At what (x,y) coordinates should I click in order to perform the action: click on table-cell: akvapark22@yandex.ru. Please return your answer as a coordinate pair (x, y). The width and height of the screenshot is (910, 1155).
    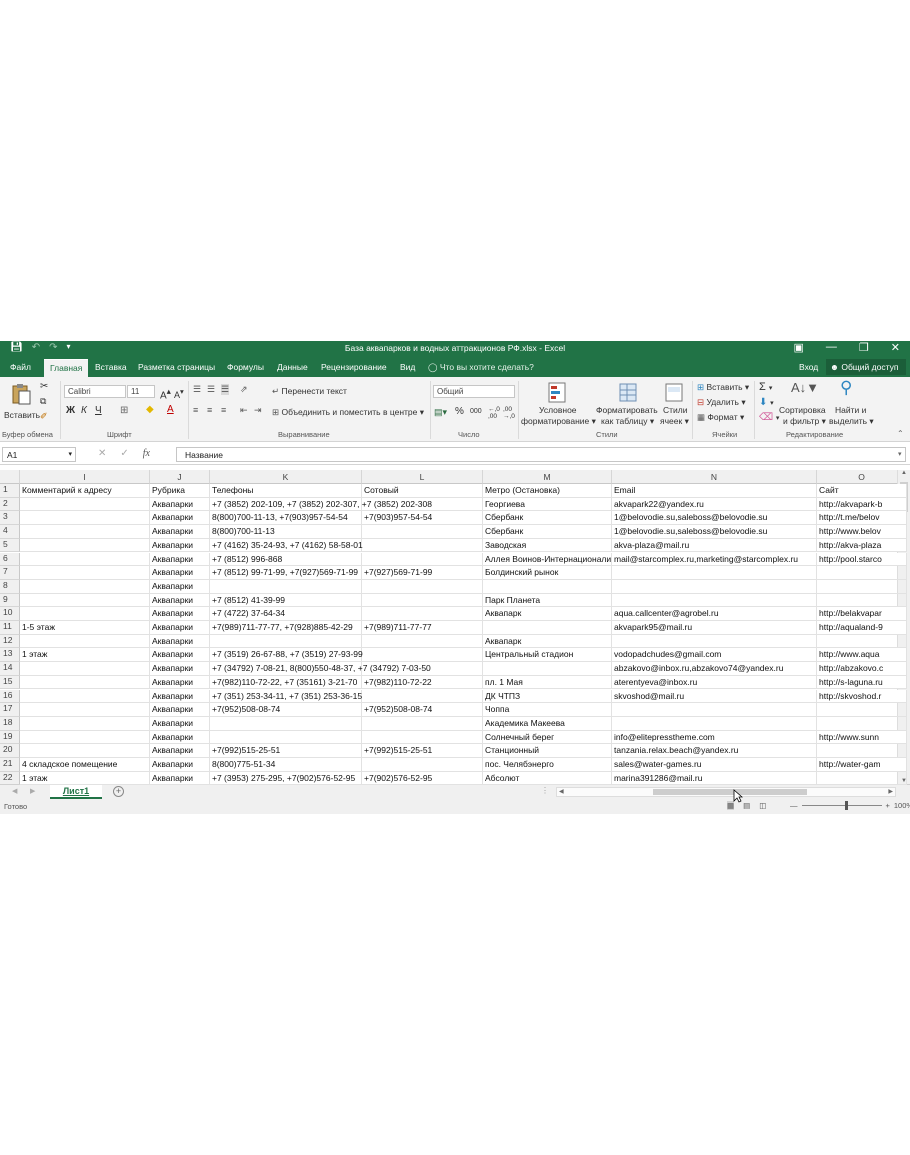
    Looking at the image, I should click on (714, 504).